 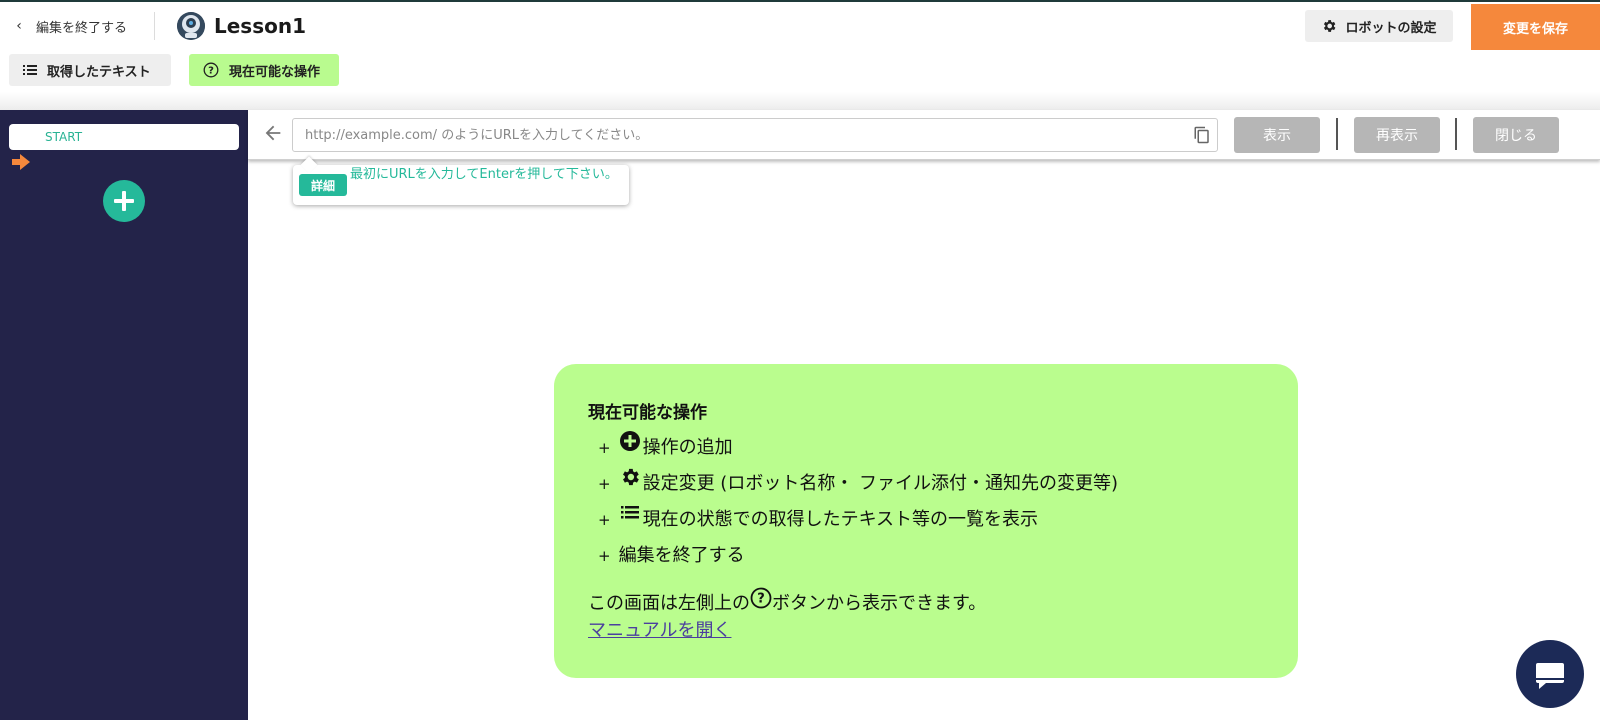 I want to click on details-badge: 詳細, so click(x=323, y=185).